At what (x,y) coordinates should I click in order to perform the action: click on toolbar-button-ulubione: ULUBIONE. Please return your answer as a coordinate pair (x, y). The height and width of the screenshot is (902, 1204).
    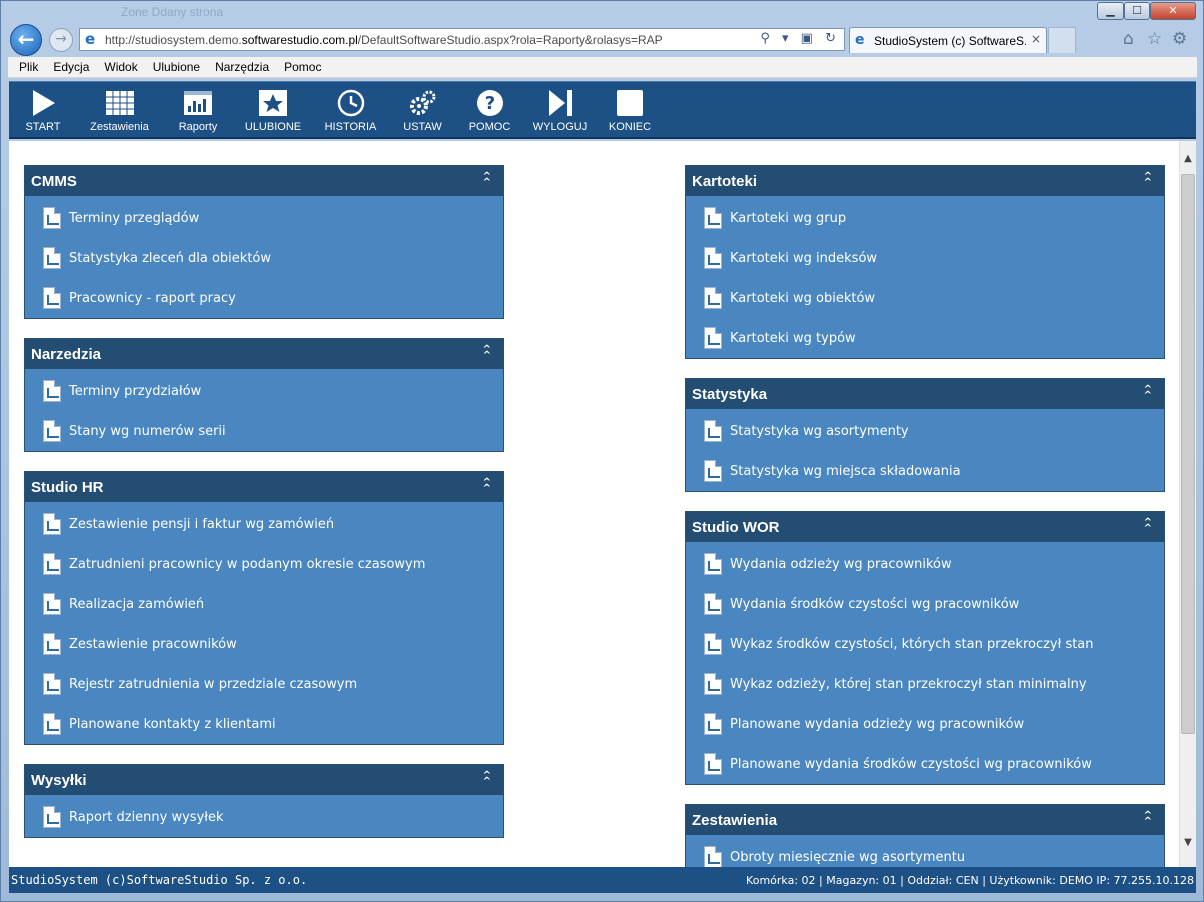
    Looking at the image, I should click on (273, 110).